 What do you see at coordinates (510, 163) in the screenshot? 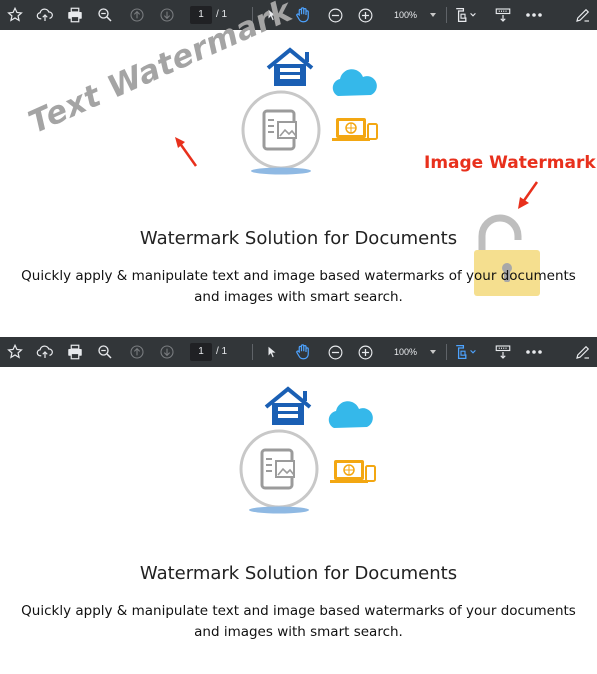
I see `image-watermark-label: Image Watermark` at bounding box center [510, 163].